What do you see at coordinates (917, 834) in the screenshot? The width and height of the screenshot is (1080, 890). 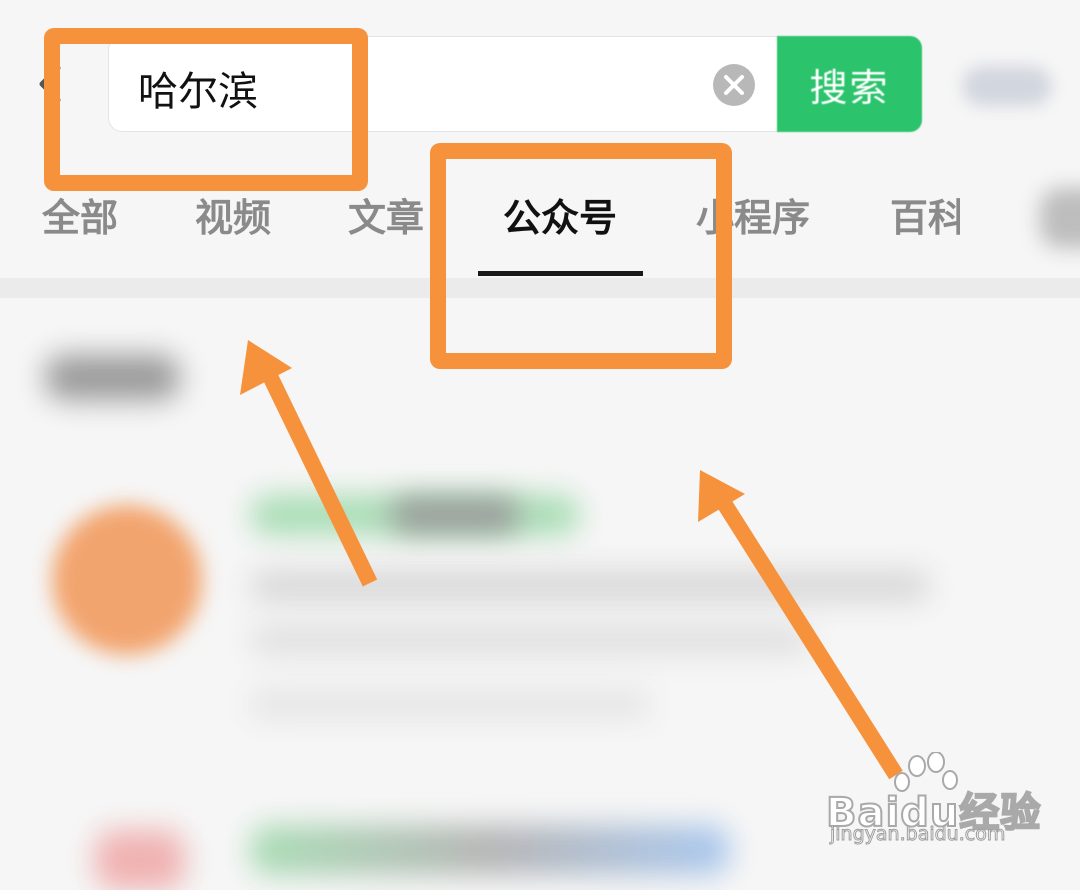 I see `watermark-url: jingyan.baidu.com` at bounding box center [917, 834].